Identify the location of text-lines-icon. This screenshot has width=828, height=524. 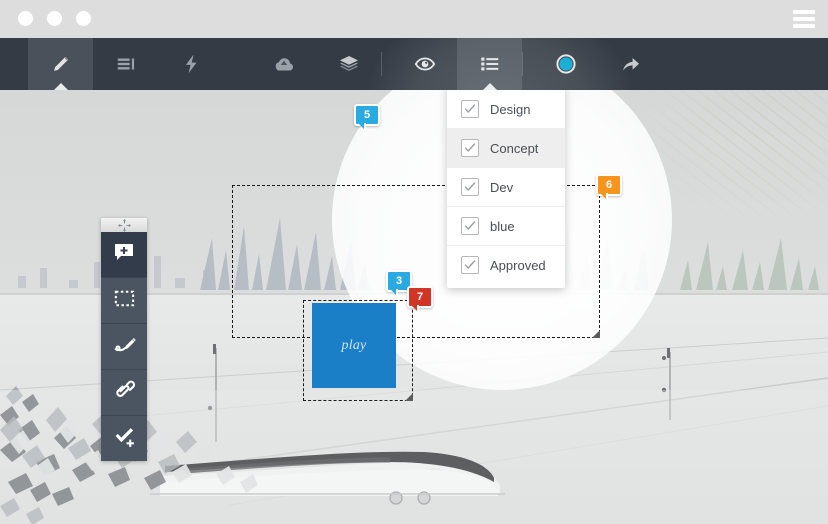
(126, 64).